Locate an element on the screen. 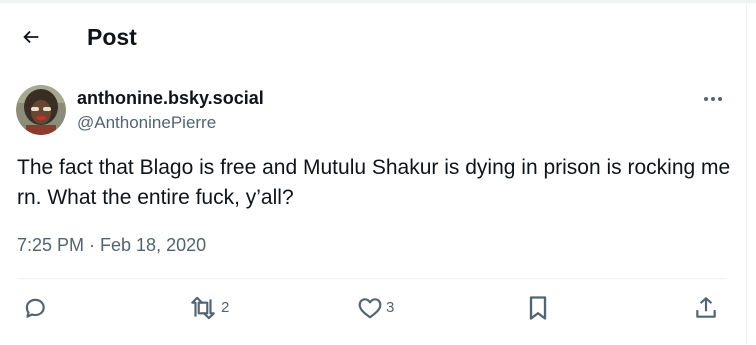 Image resolution: width=756 pixels, height=345 pixels. avatar is located at coordinates (41, 110).